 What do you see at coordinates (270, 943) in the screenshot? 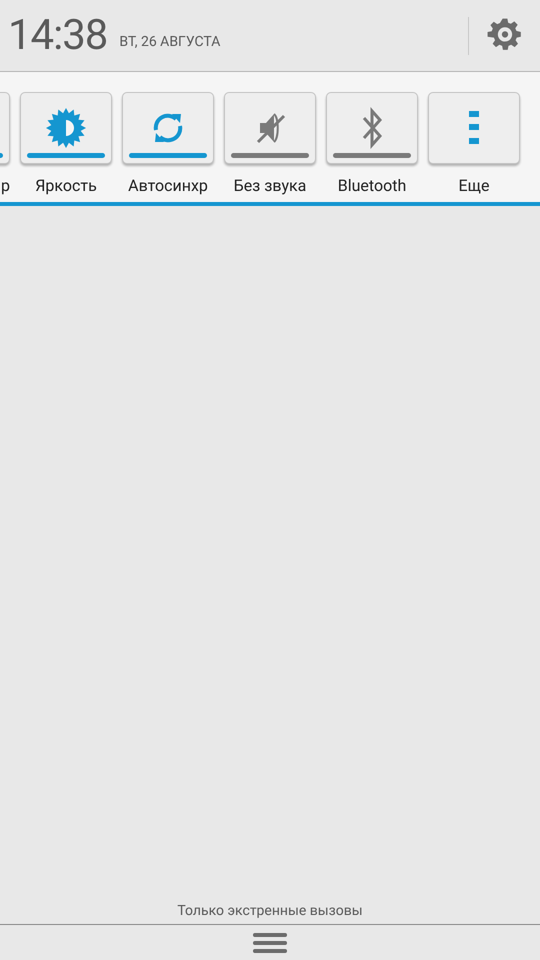
I see `drag-handle-icon` at bounding box center [270, 943].